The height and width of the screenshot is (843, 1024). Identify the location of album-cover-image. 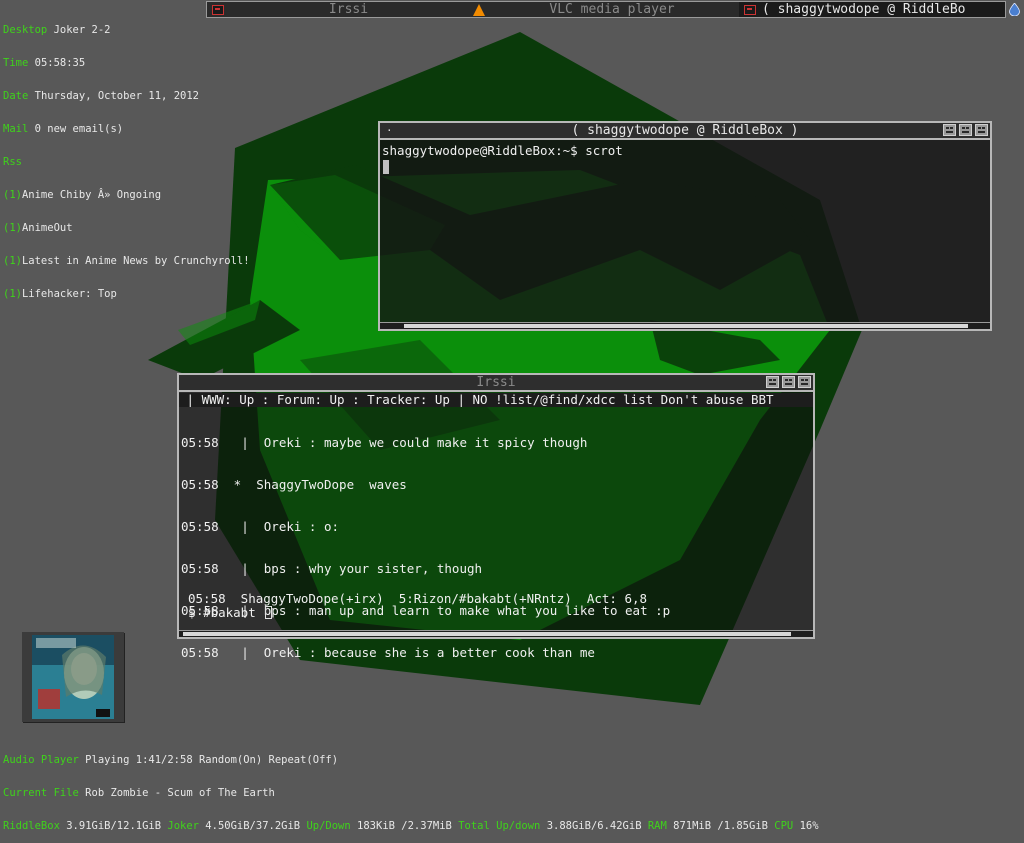
(73, 677).